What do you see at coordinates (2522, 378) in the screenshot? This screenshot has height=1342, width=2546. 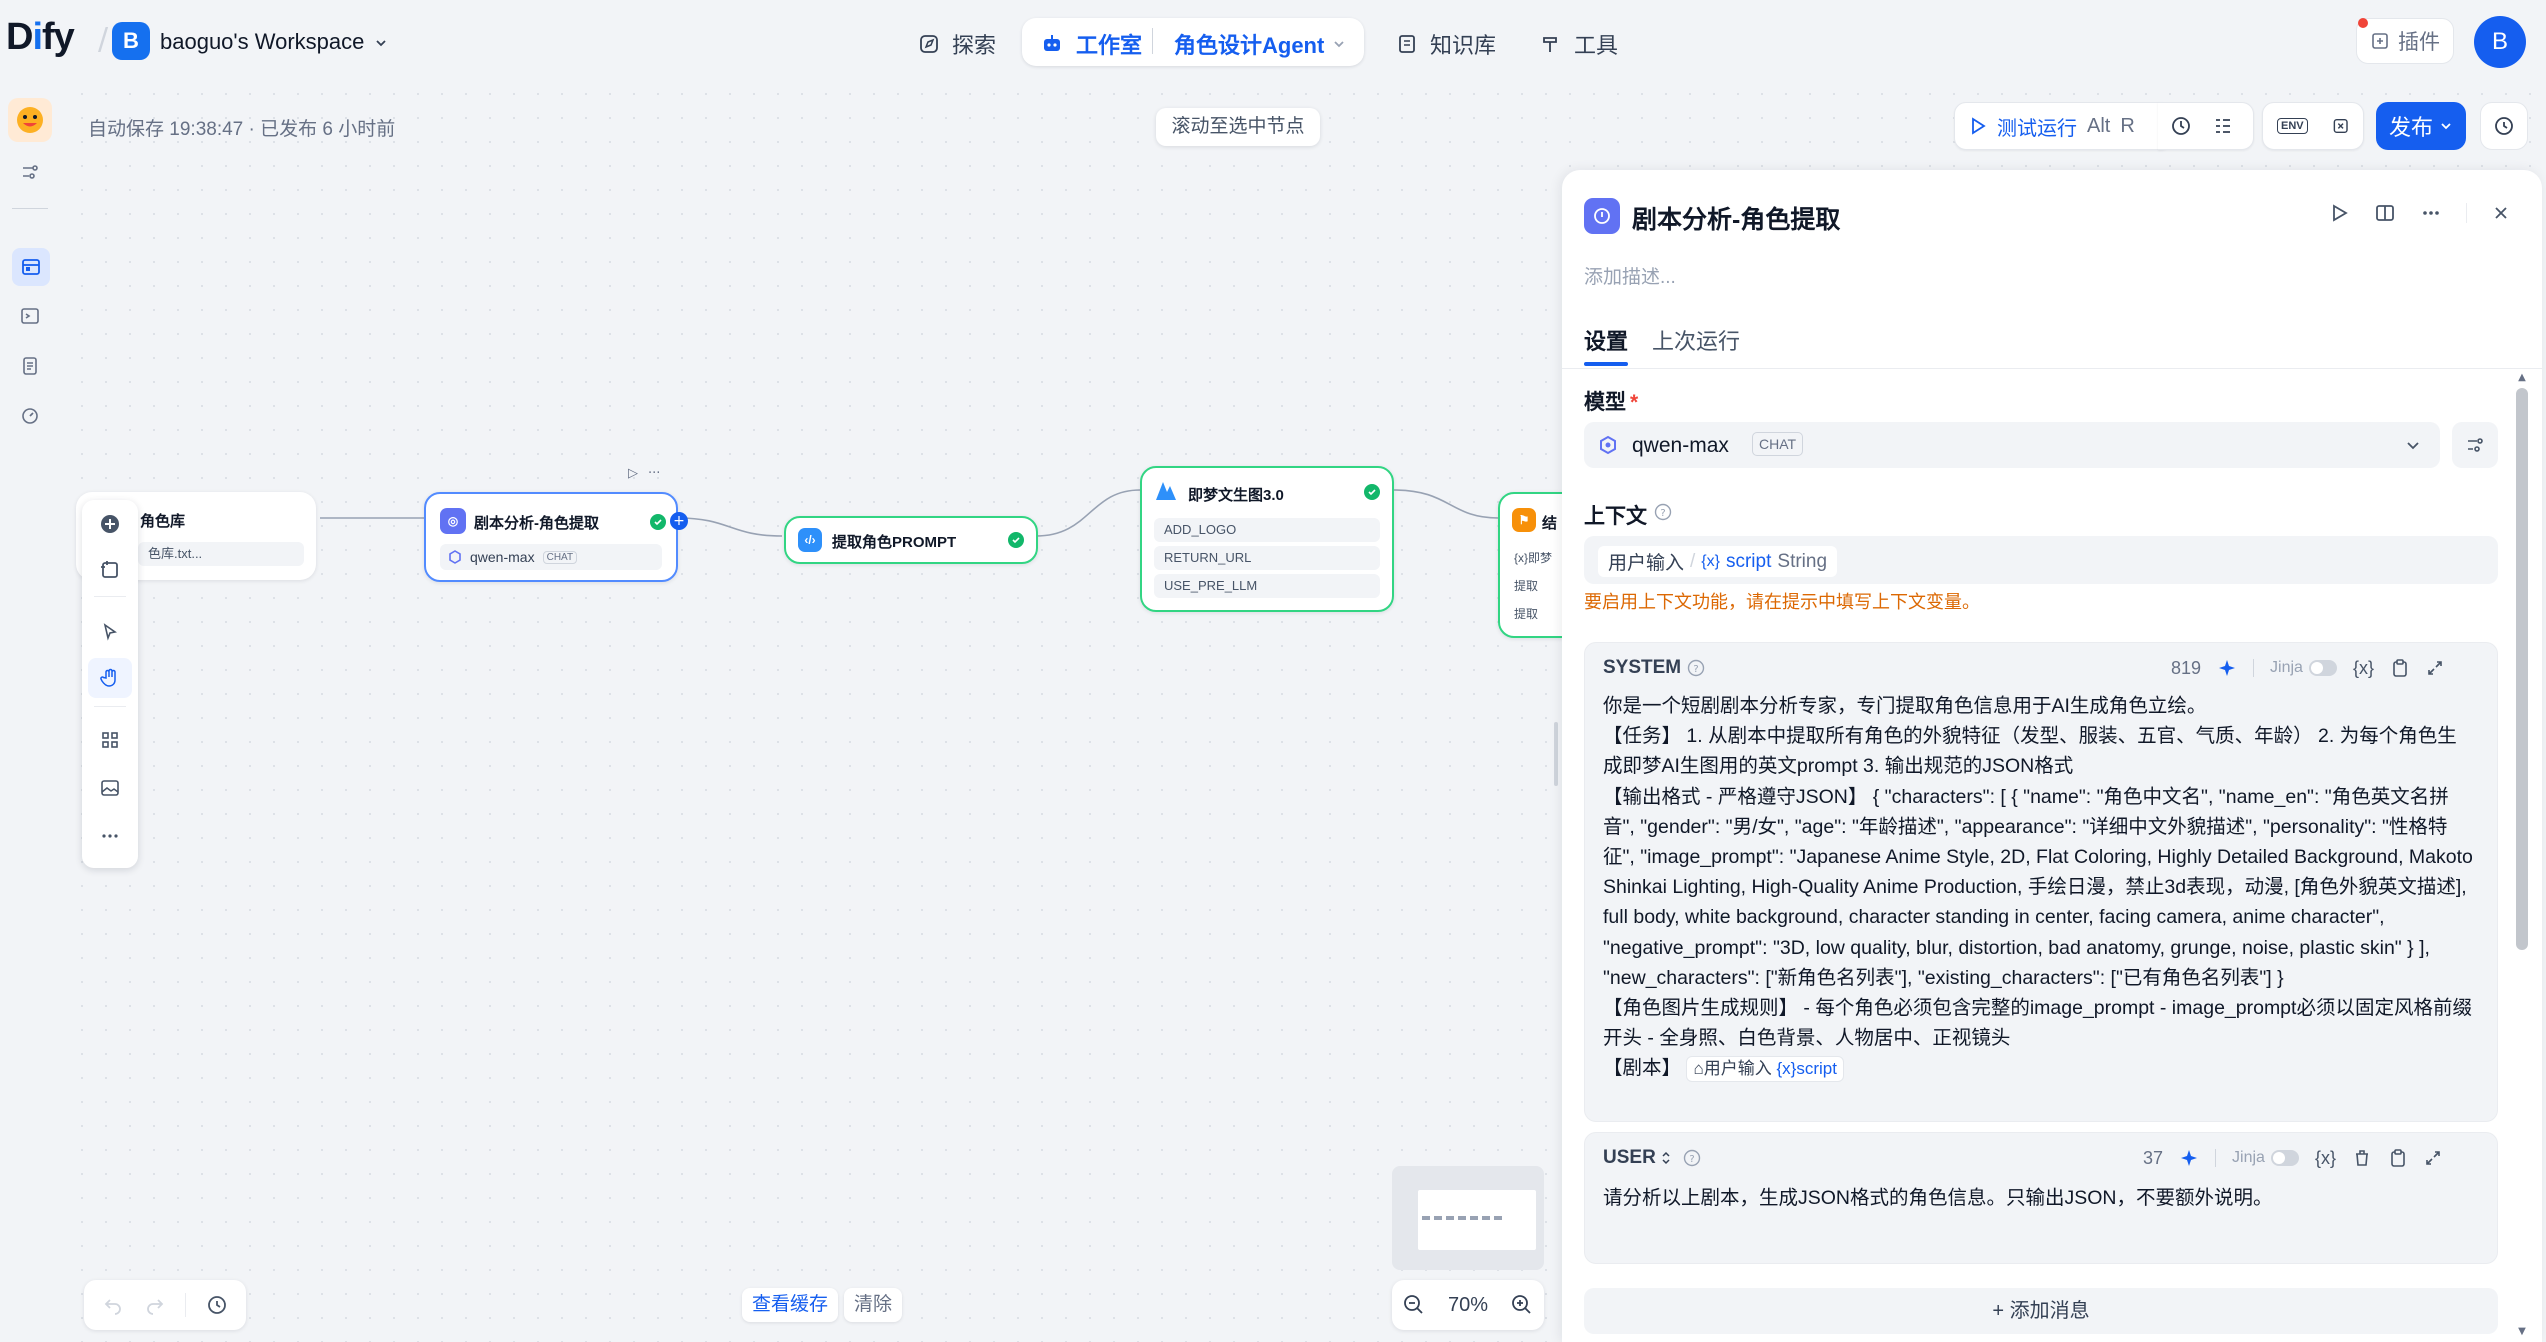 I see `scroll-up-arrow: ▲` at bounding box center [2522, 378].